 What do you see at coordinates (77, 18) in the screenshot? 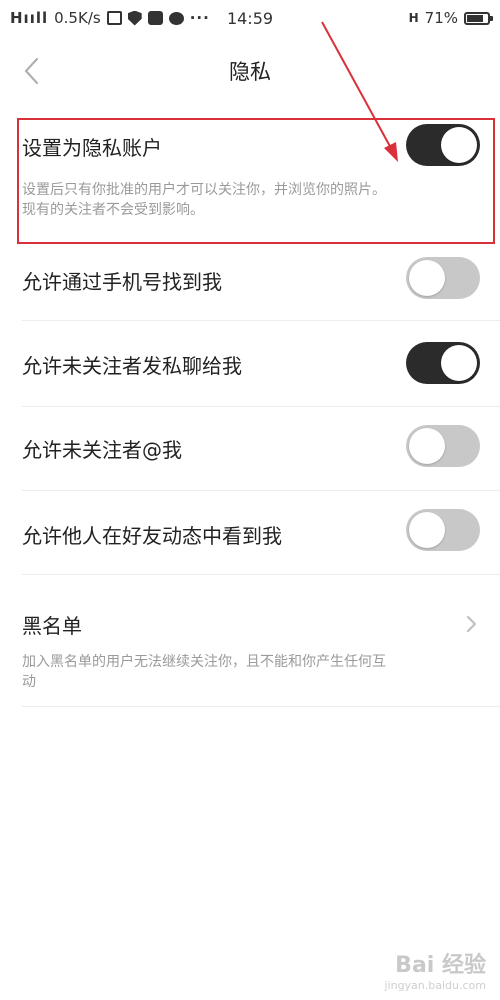
I see `network-speed: 0.5K/s` at bounding box center [77, 18].